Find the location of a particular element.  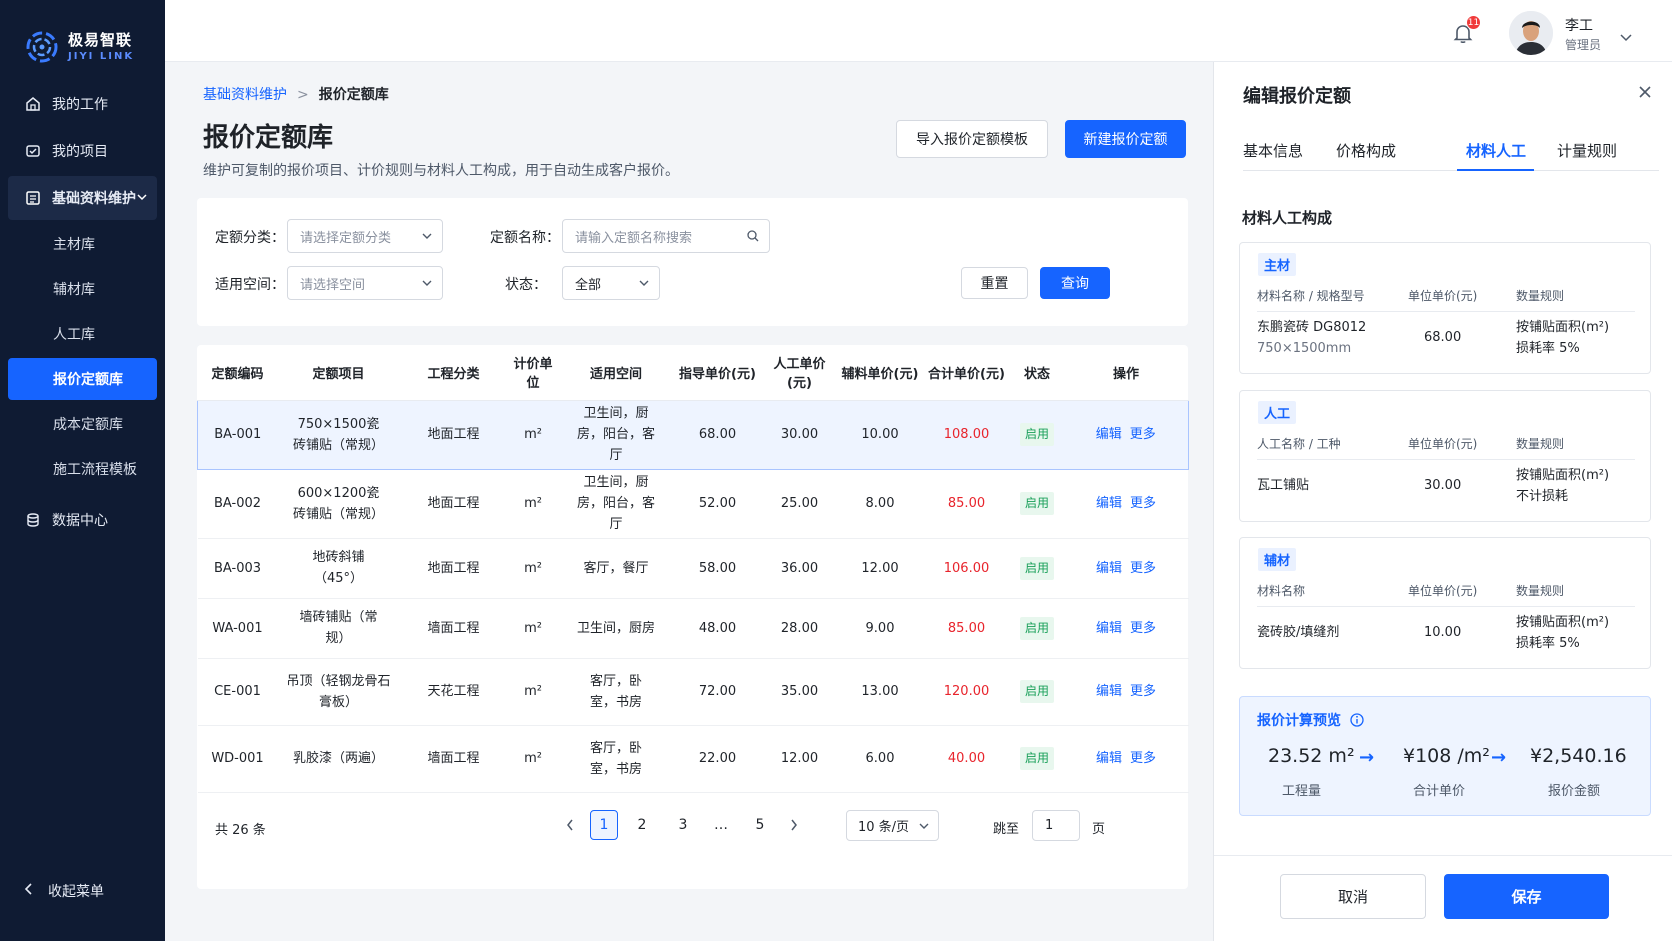

cell-total-price: 108.00 is located at coordinates (966, 434).